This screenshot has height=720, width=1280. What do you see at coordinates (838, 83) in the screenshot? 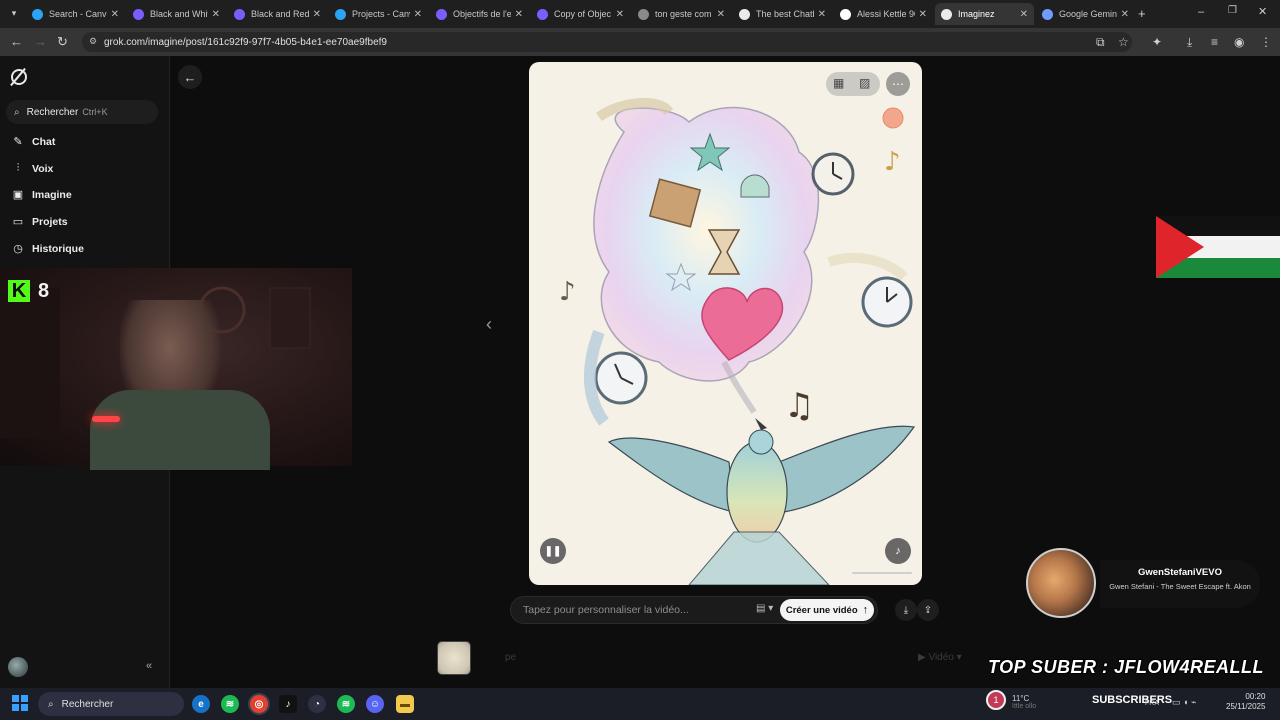
I see `video-view-icon: ▦` at bounding box center [838, 83].